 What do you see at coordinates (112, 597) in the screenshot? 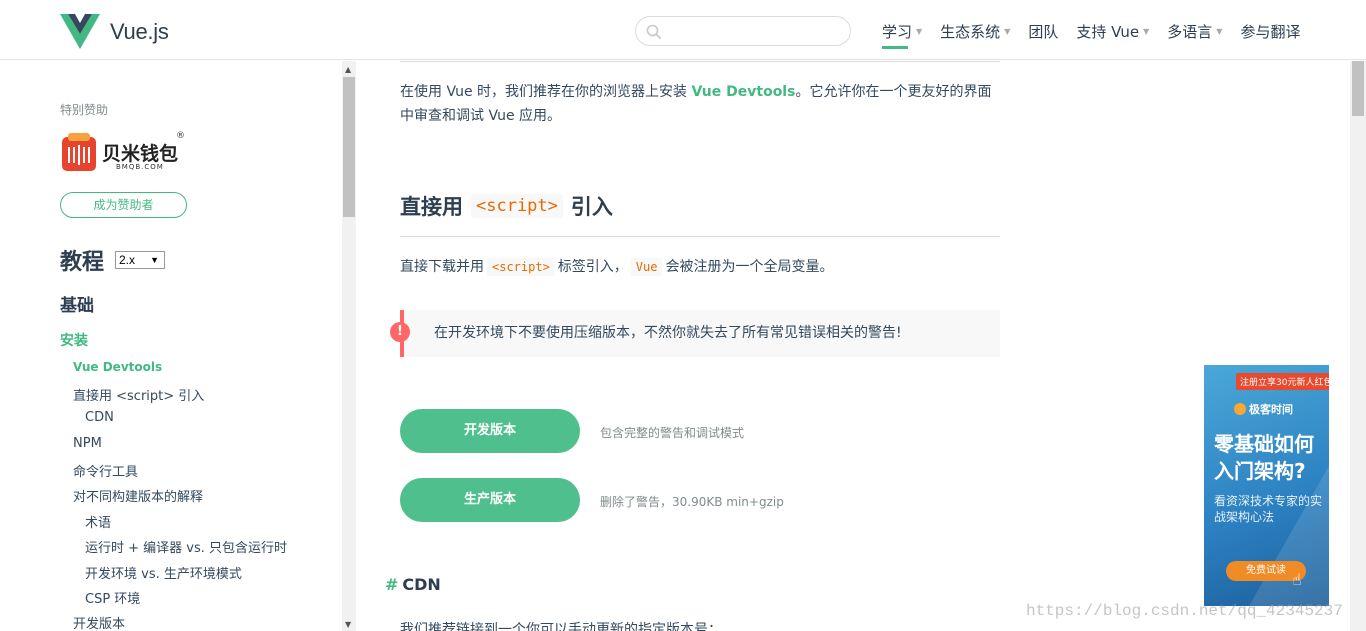
I see `sidebar-item-csp: CSP 环境` at bounding box center [112, 597].